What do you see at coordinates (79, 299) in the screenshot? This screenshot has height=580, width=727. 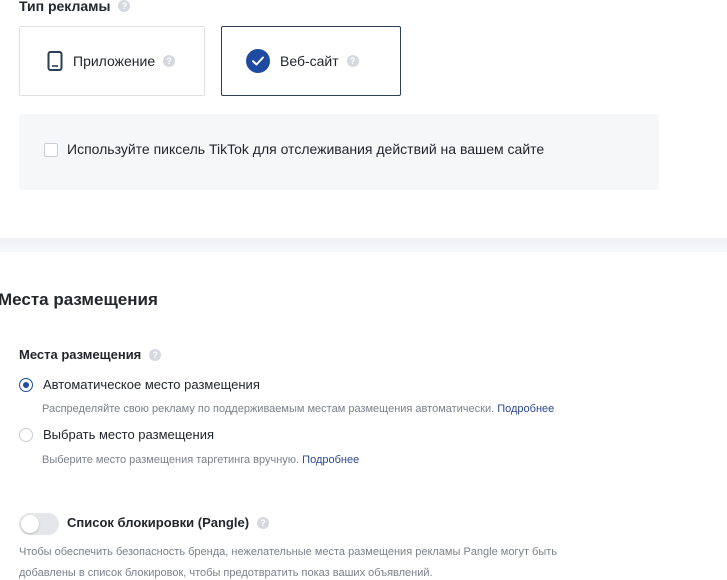 I see `placements-section-title: Места размещения` at bounding box center [79, 299].